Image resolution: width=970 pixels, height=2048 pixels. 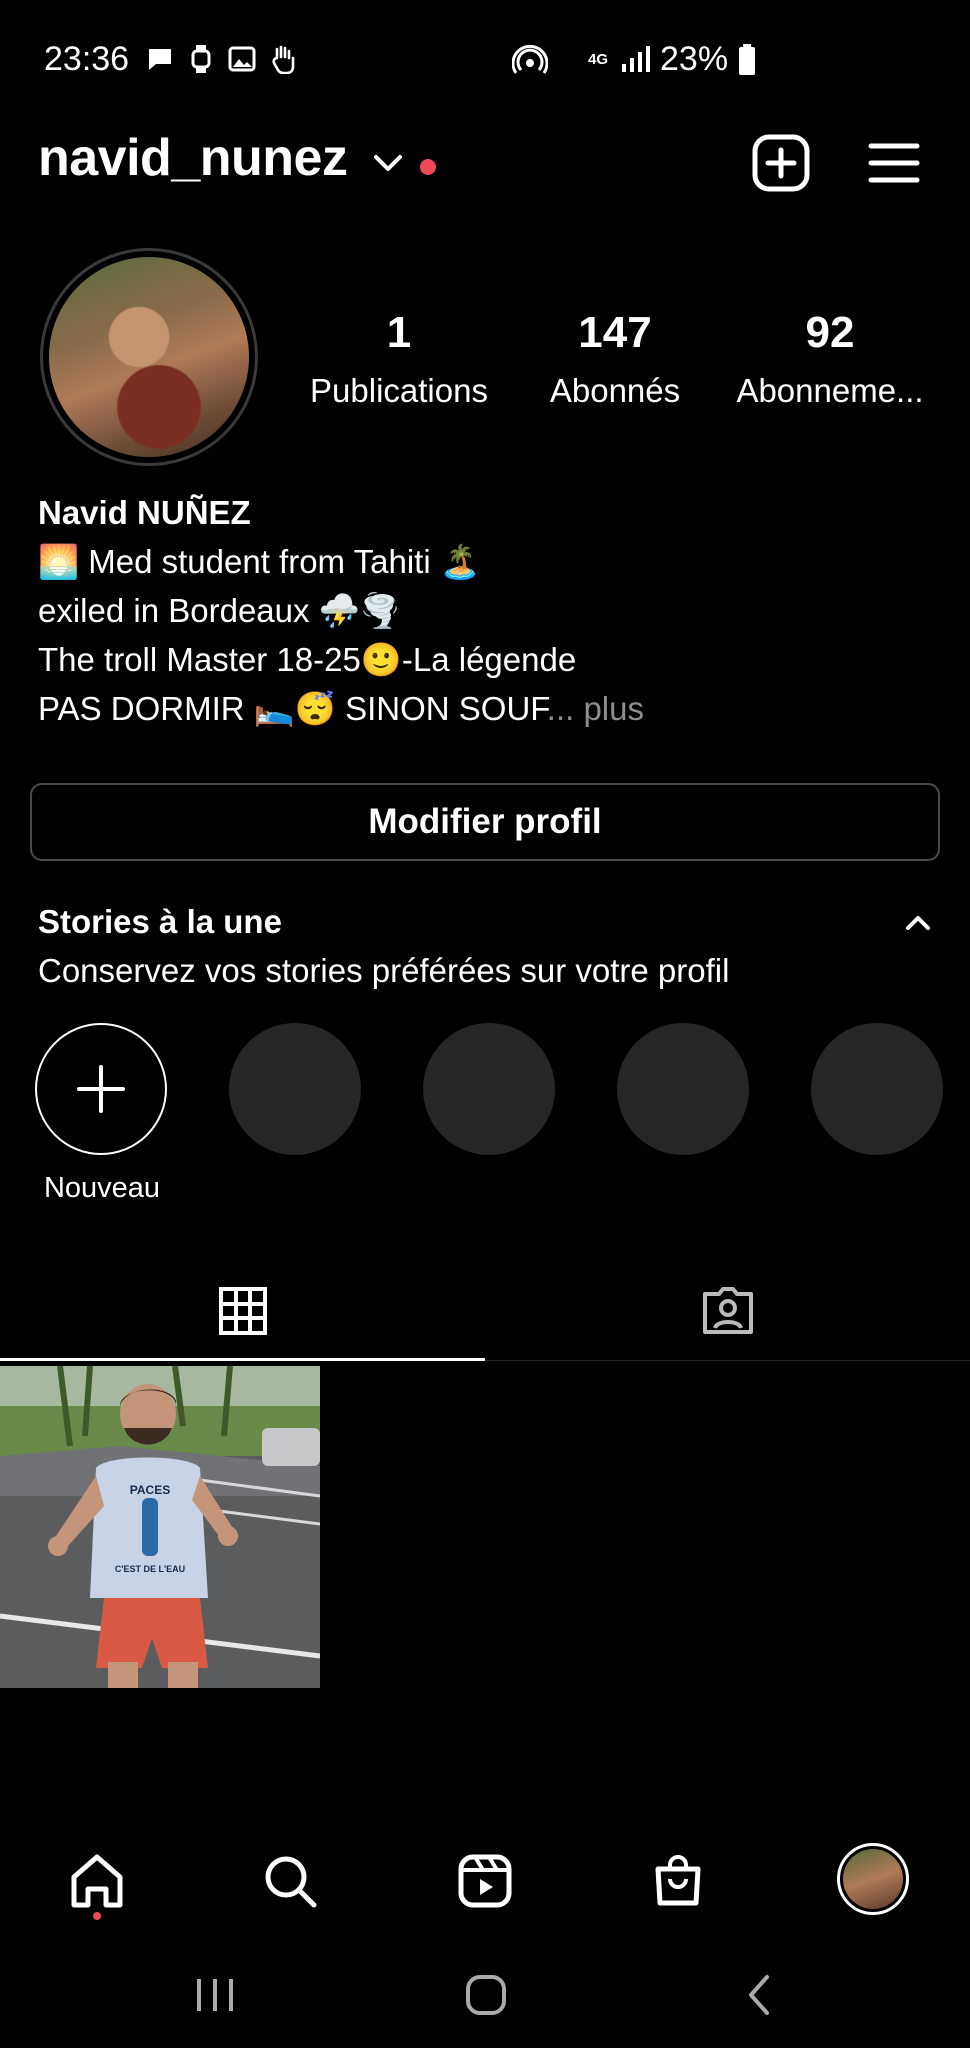 What do you see at coordinates (615, 390) in the screenshot?
I see `stat-label: Abonnés` at bounding box center [615, 390].